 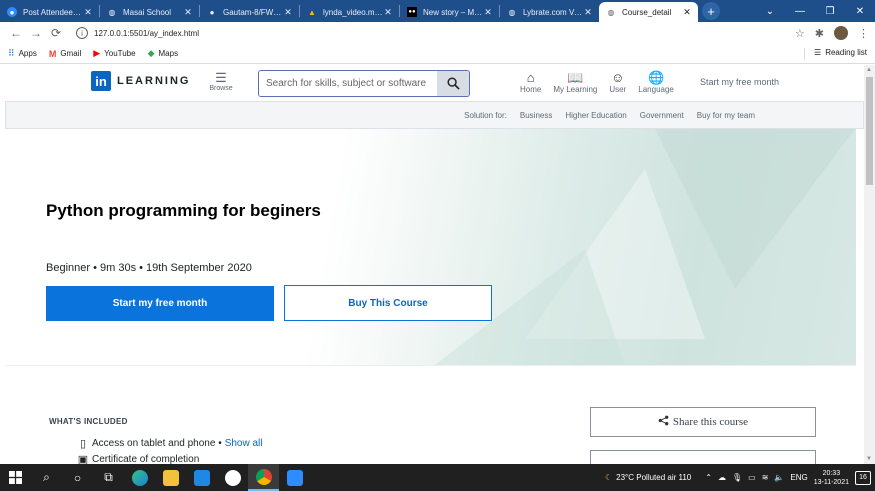 I want to click on tab-medium: ●● New story – Medium ✕, so click(x=449, y=12).